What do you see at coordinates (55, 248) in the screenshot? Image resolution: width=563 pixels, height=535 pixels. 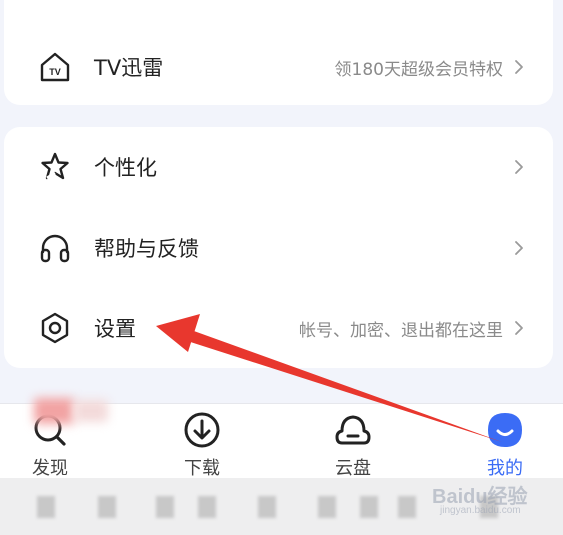 I see `headphones-icon` at bounding box center [55, 248].